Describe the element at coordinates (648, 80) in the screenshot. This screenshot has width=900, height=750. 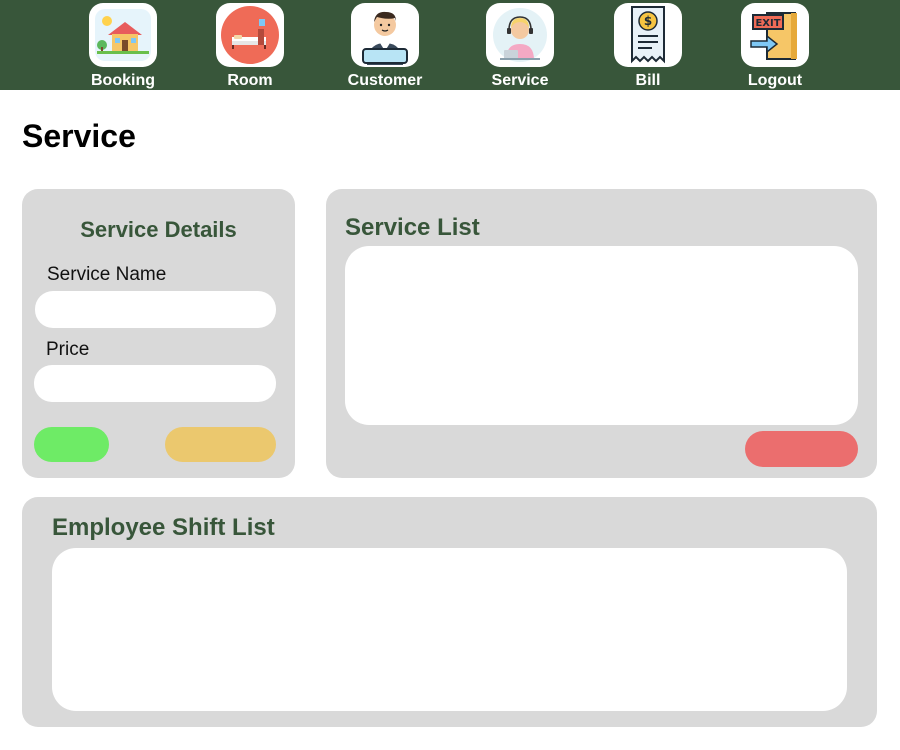
I see `nav-label: Bill` at that location.